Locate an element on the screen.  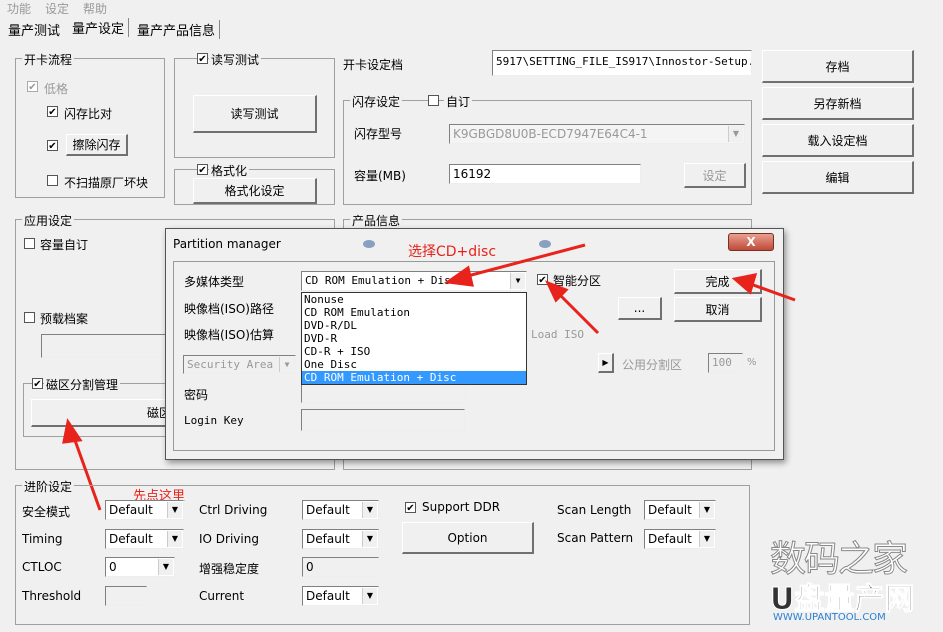
adv-label: 安全模式 is located at coordinates (46, 512).